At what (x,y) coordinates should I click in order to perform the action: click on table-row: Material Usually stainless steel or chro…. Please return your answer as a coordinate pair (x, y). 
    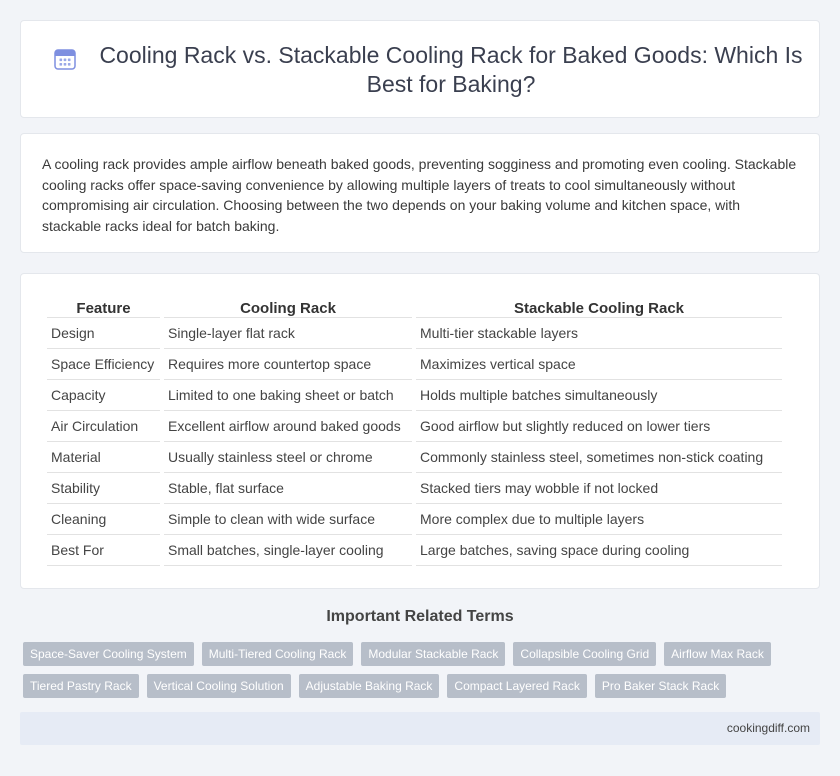
    Looking at the image, I should click on (414, 457).